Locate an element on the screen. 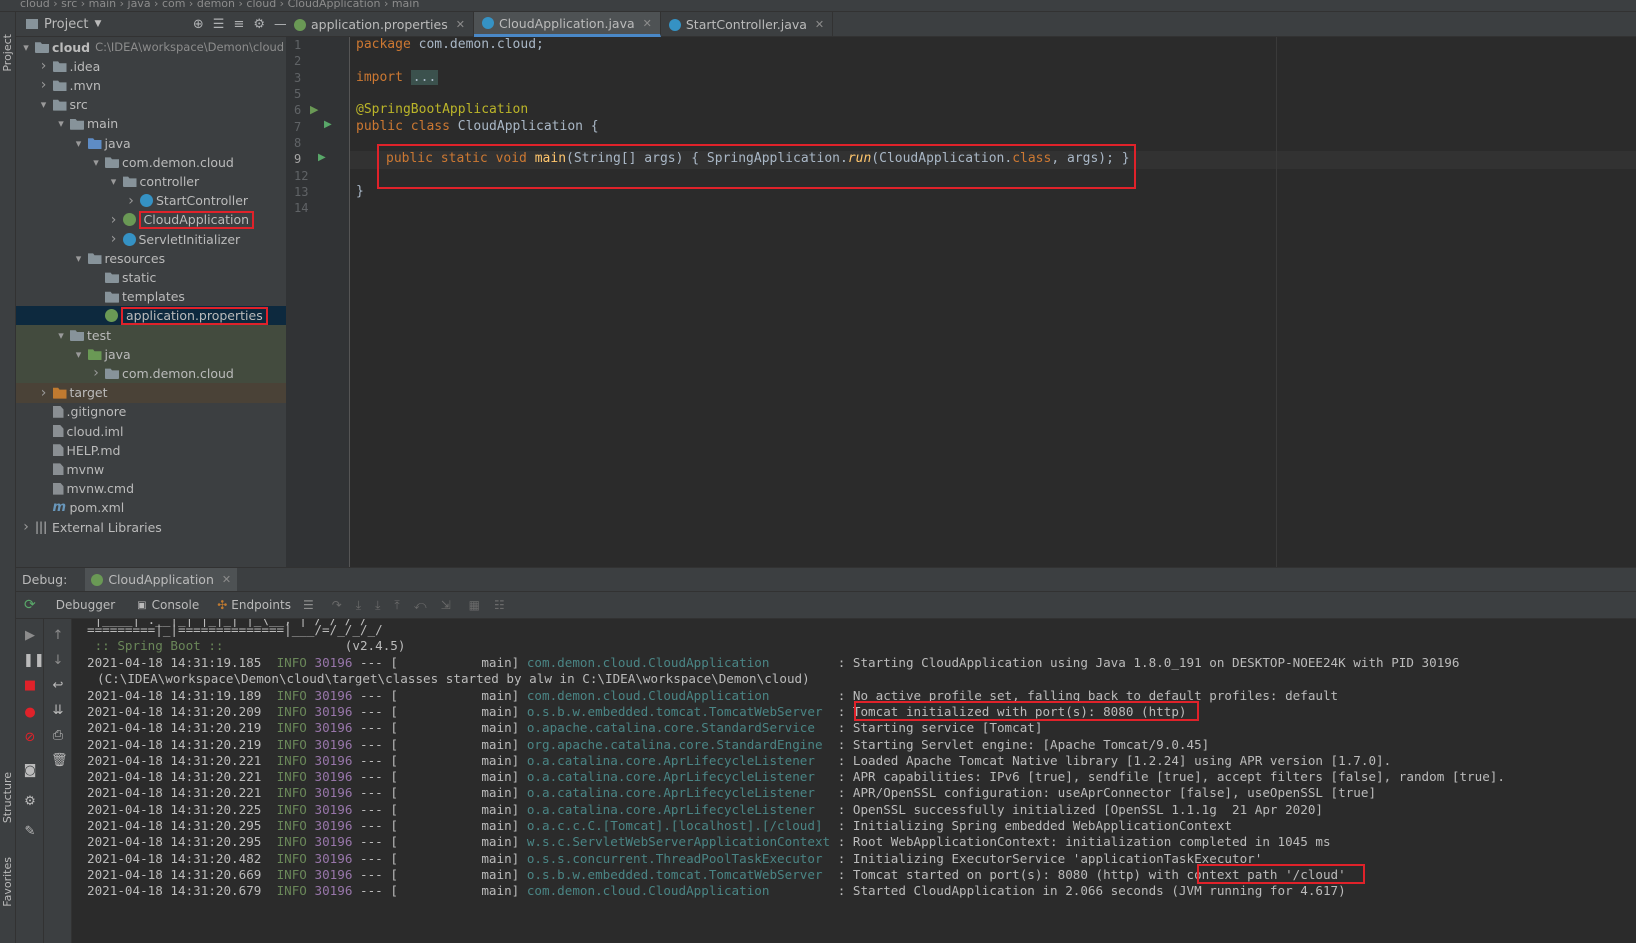 This screenshot has height=943, width=1636. step-over-icon: ↷ is located at coordinates (337, 605).